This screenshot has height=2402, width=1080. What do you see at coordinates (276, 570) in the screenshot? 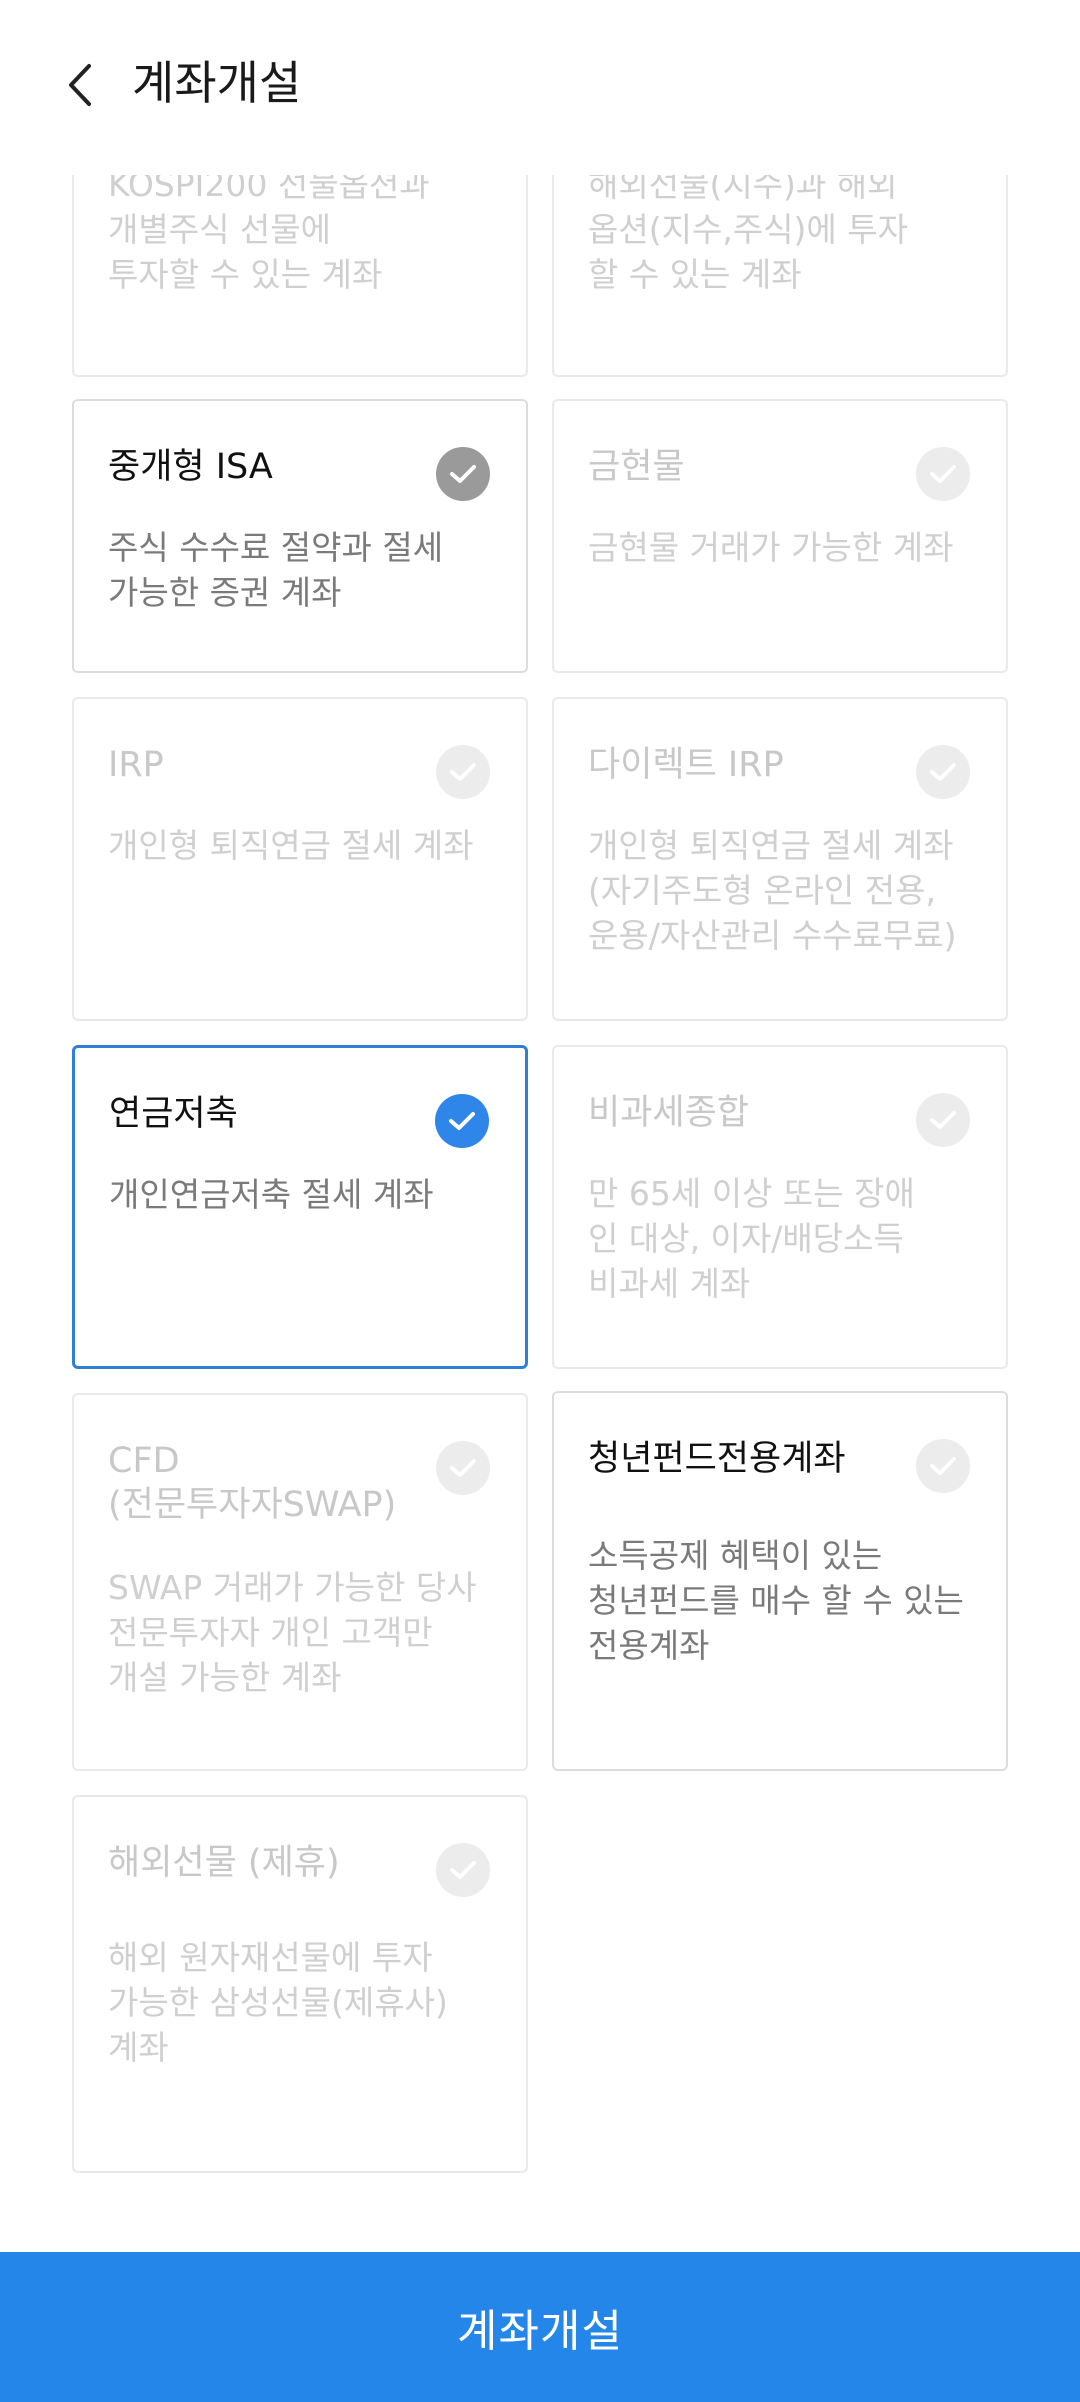
I see `card-desc: 주식 수수료 절약과 절세 가능한 증권 계좌` at bounding box center [276, 570].